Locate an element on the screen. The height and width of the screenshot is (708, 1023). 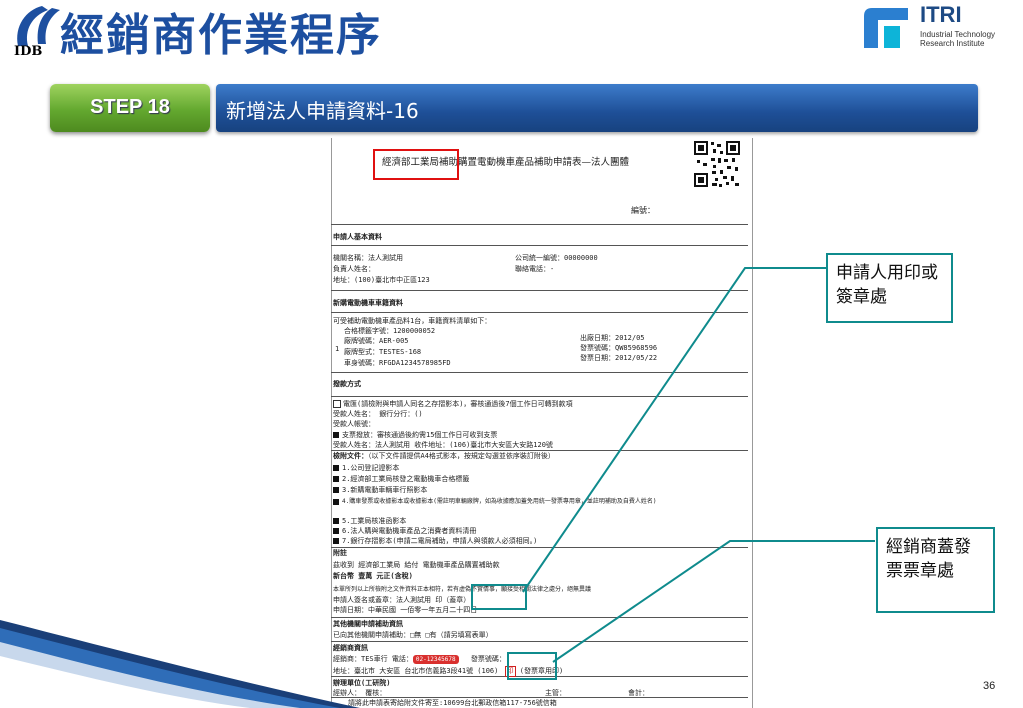
qr-code-icon is located at coordinates (717, 164).